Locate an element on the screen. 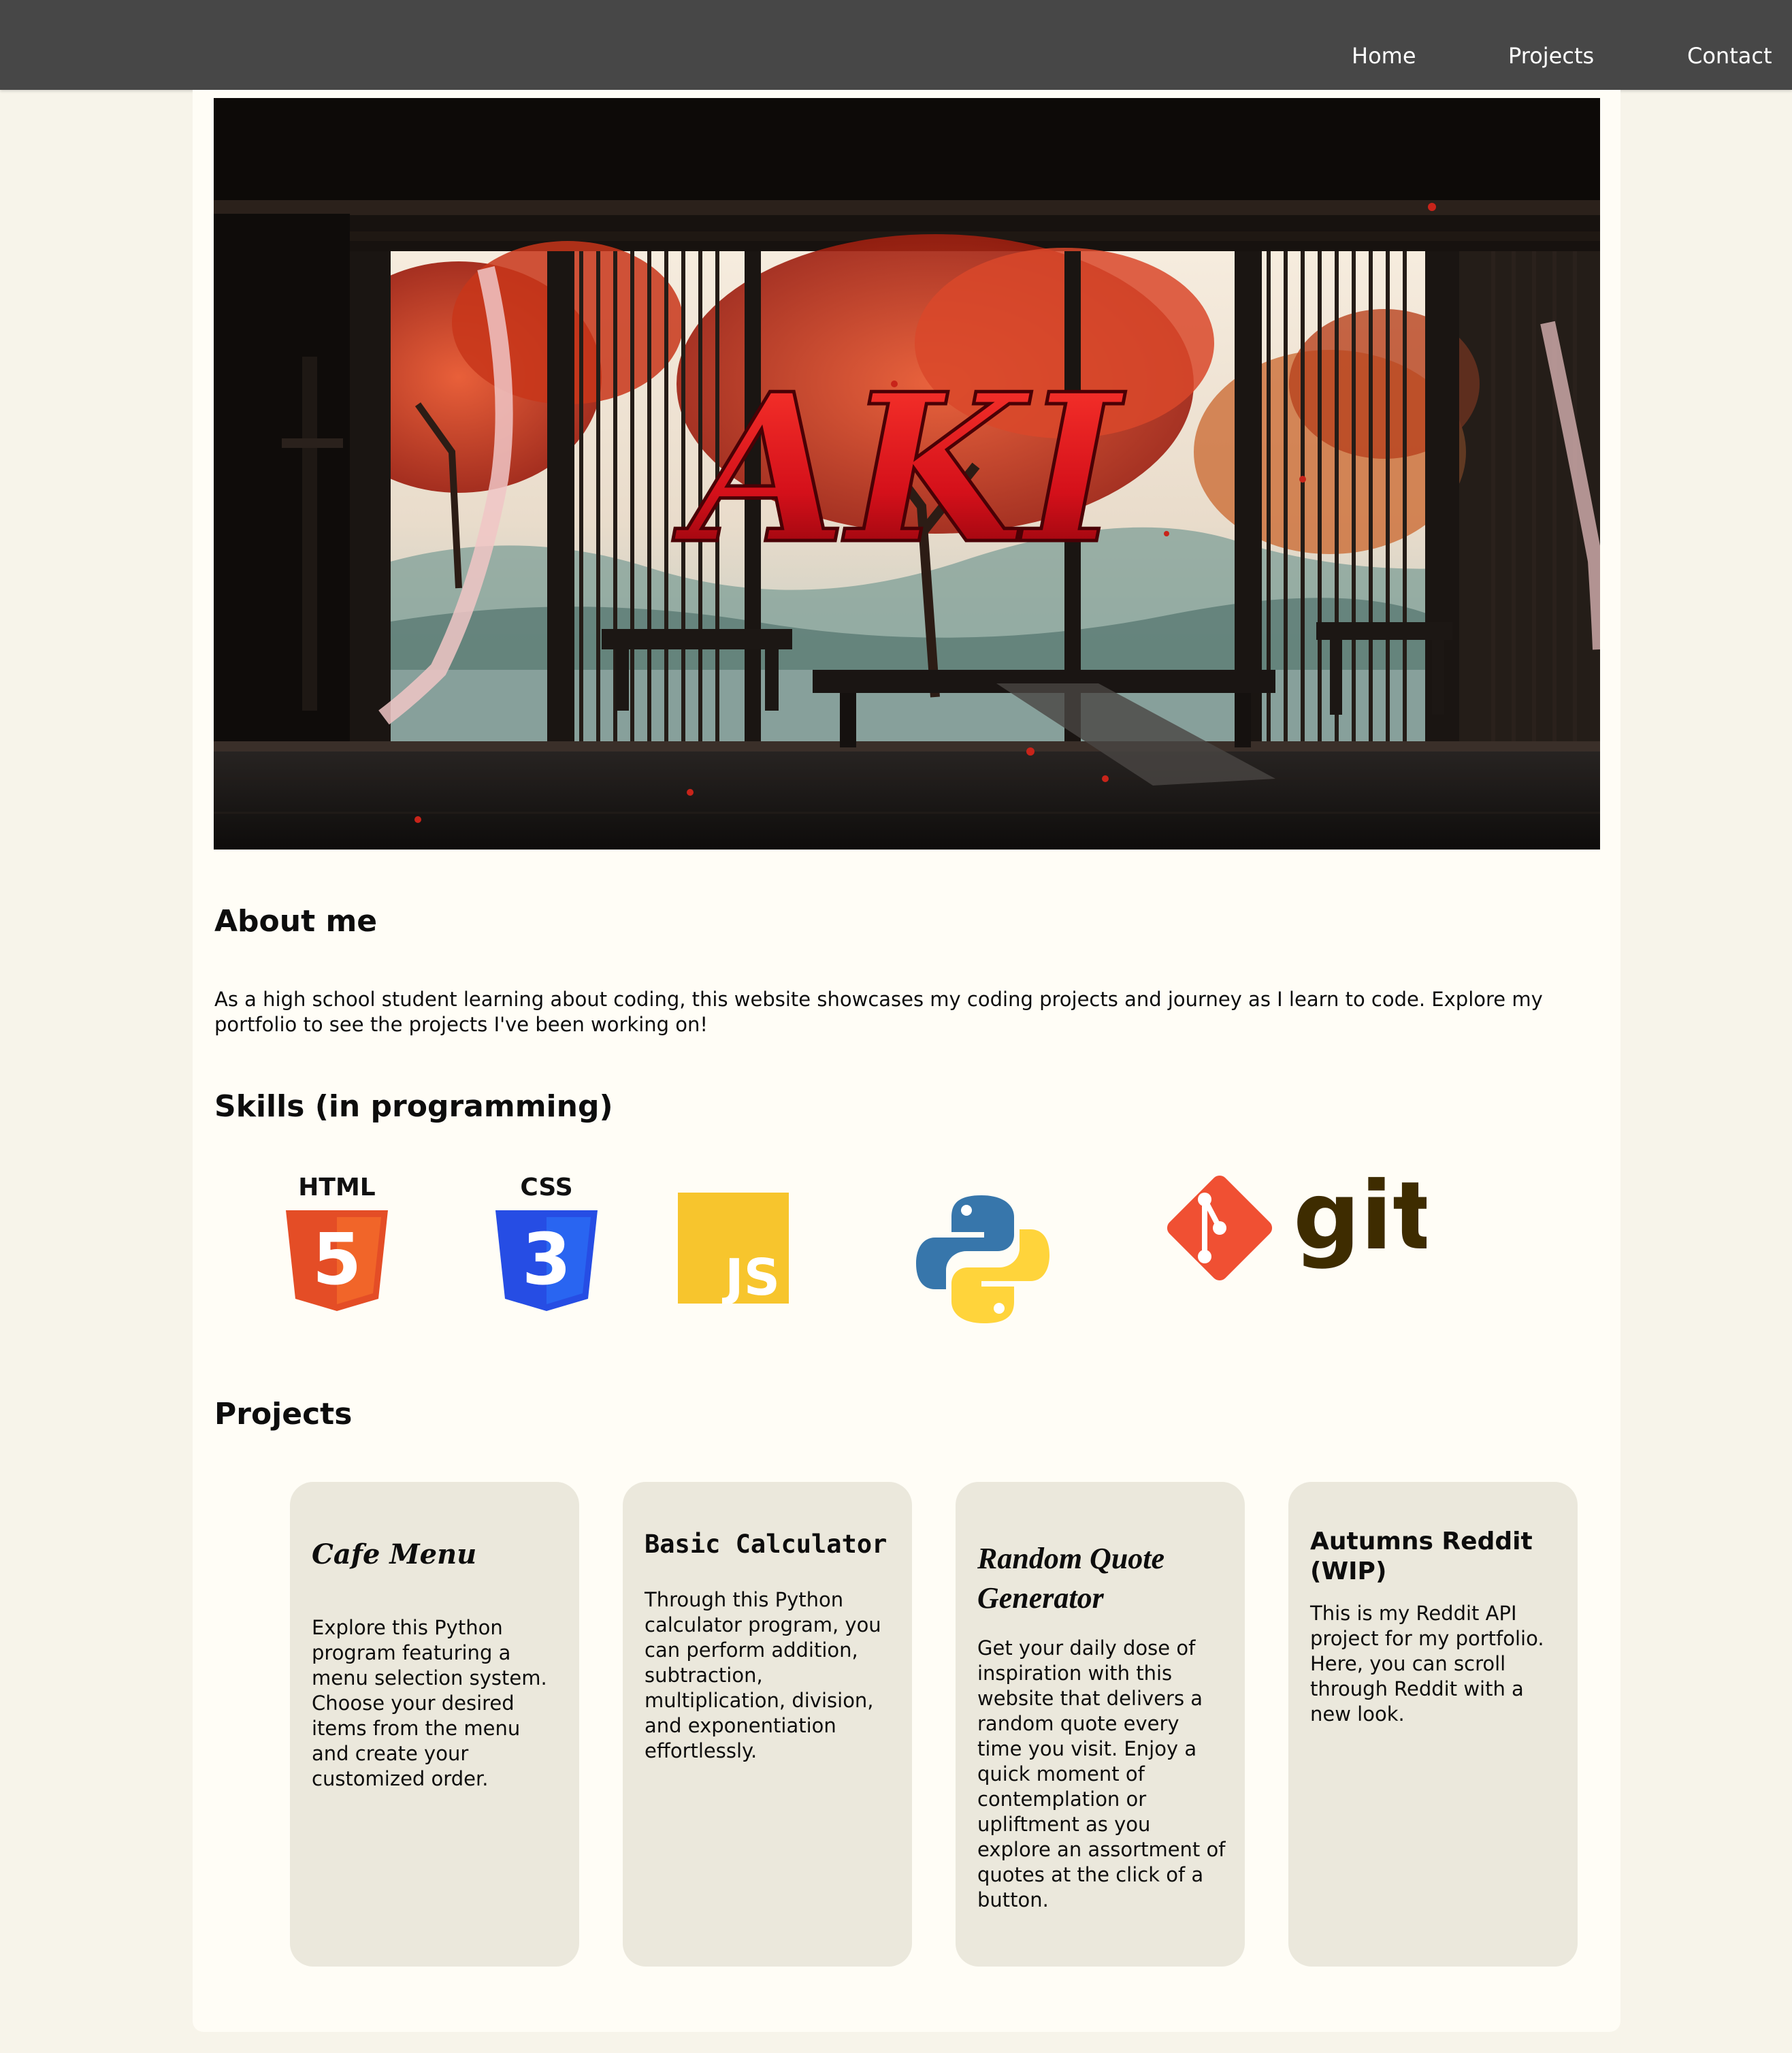 The width and height of the screenshot is (1792, 2053). project-card-title: Basic Calculator is located at coordinates (766, 1544).